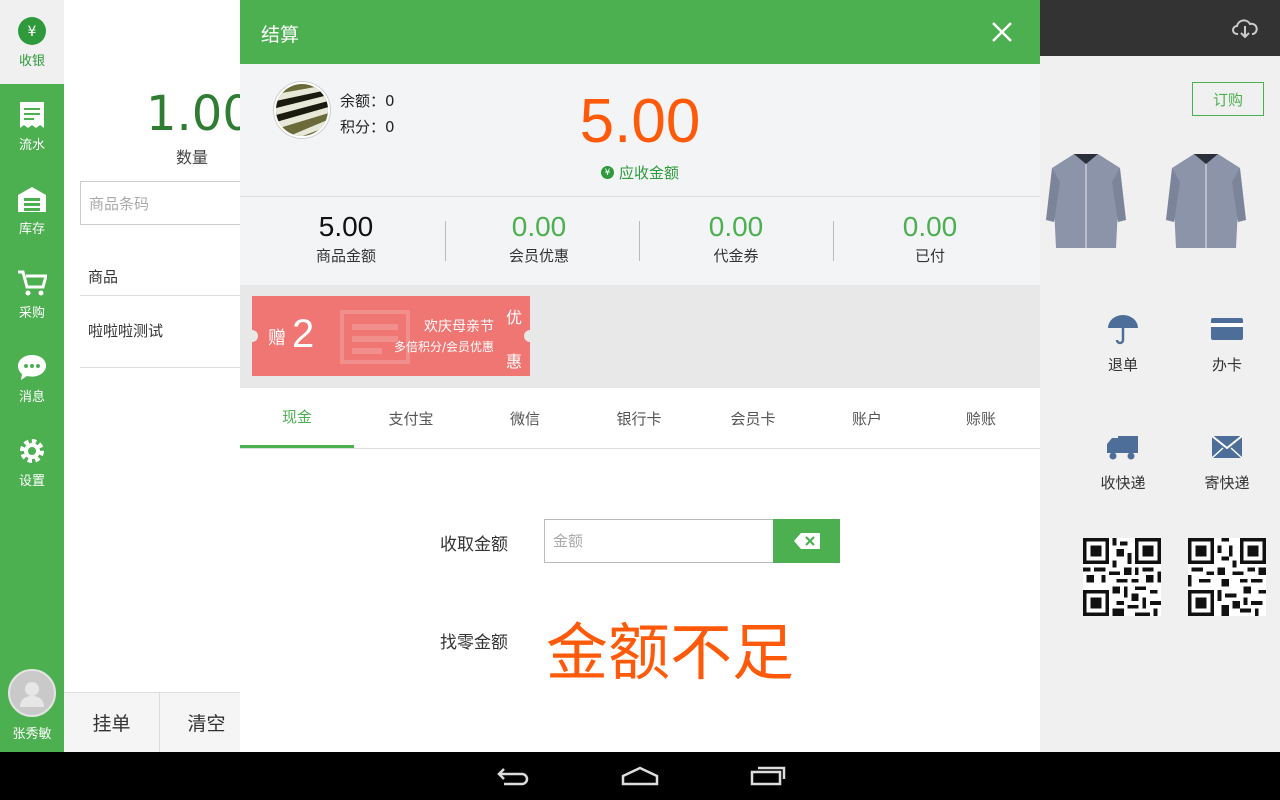 Image resolution: width=1280 pixels, height=800 pixels. What do you see at coordinates (222, 19) in the screenshot?
I see `cart-quantity: 数量: 1` at bounding box center [222, 19].